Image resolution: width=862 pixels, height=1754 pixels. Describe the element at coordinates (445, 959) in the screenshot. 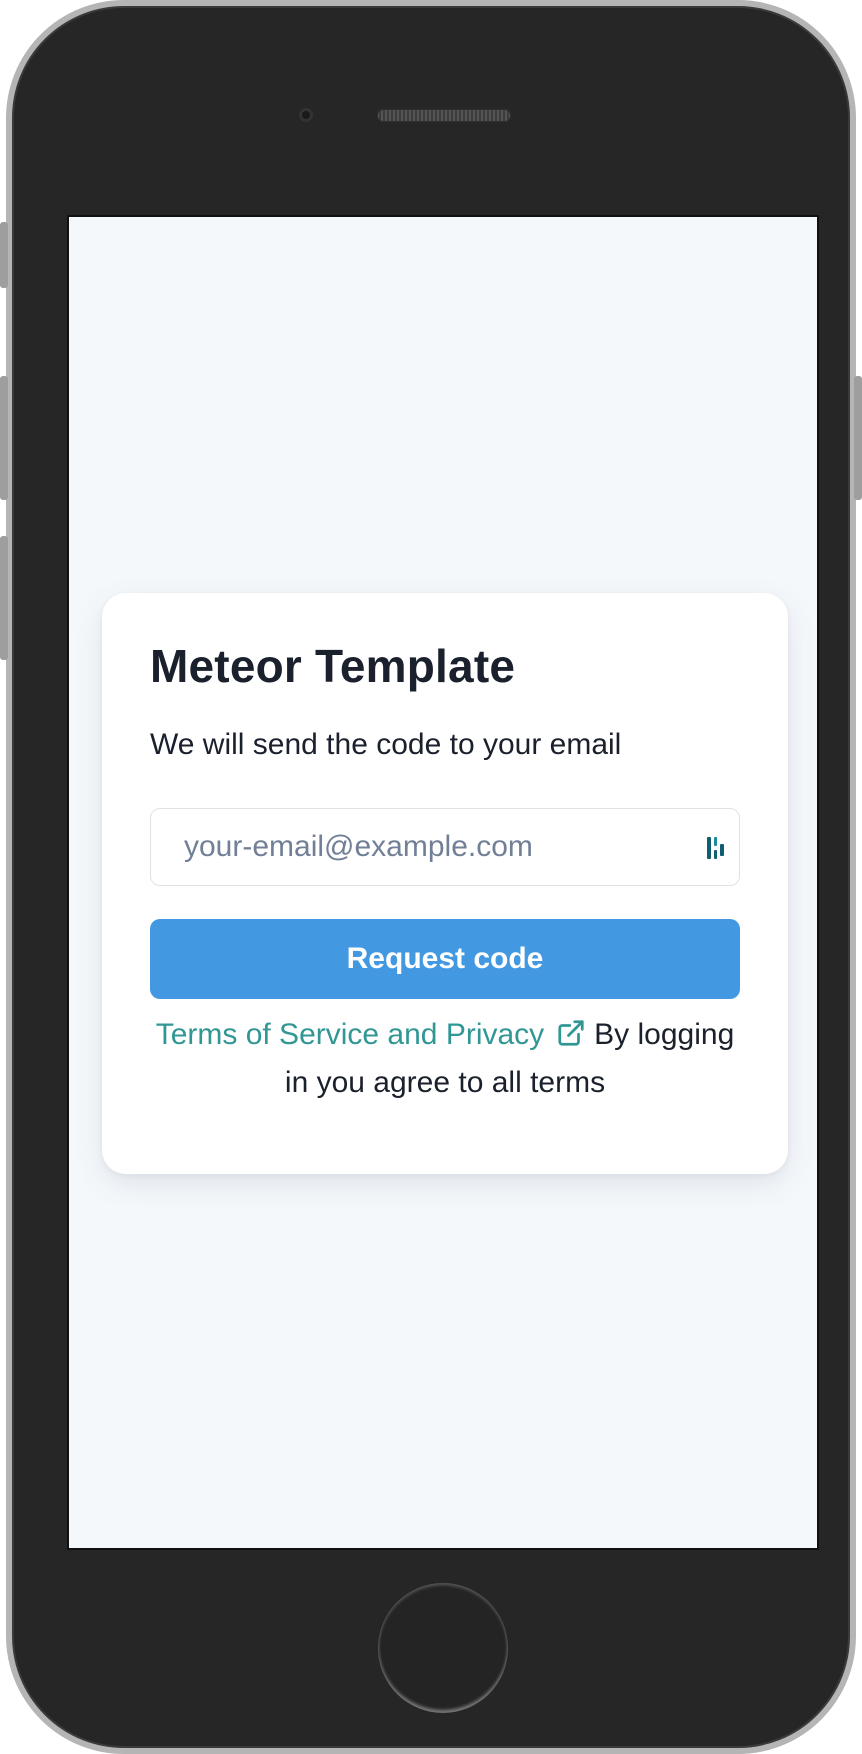

I see `request-code-button: Request code` at that location.